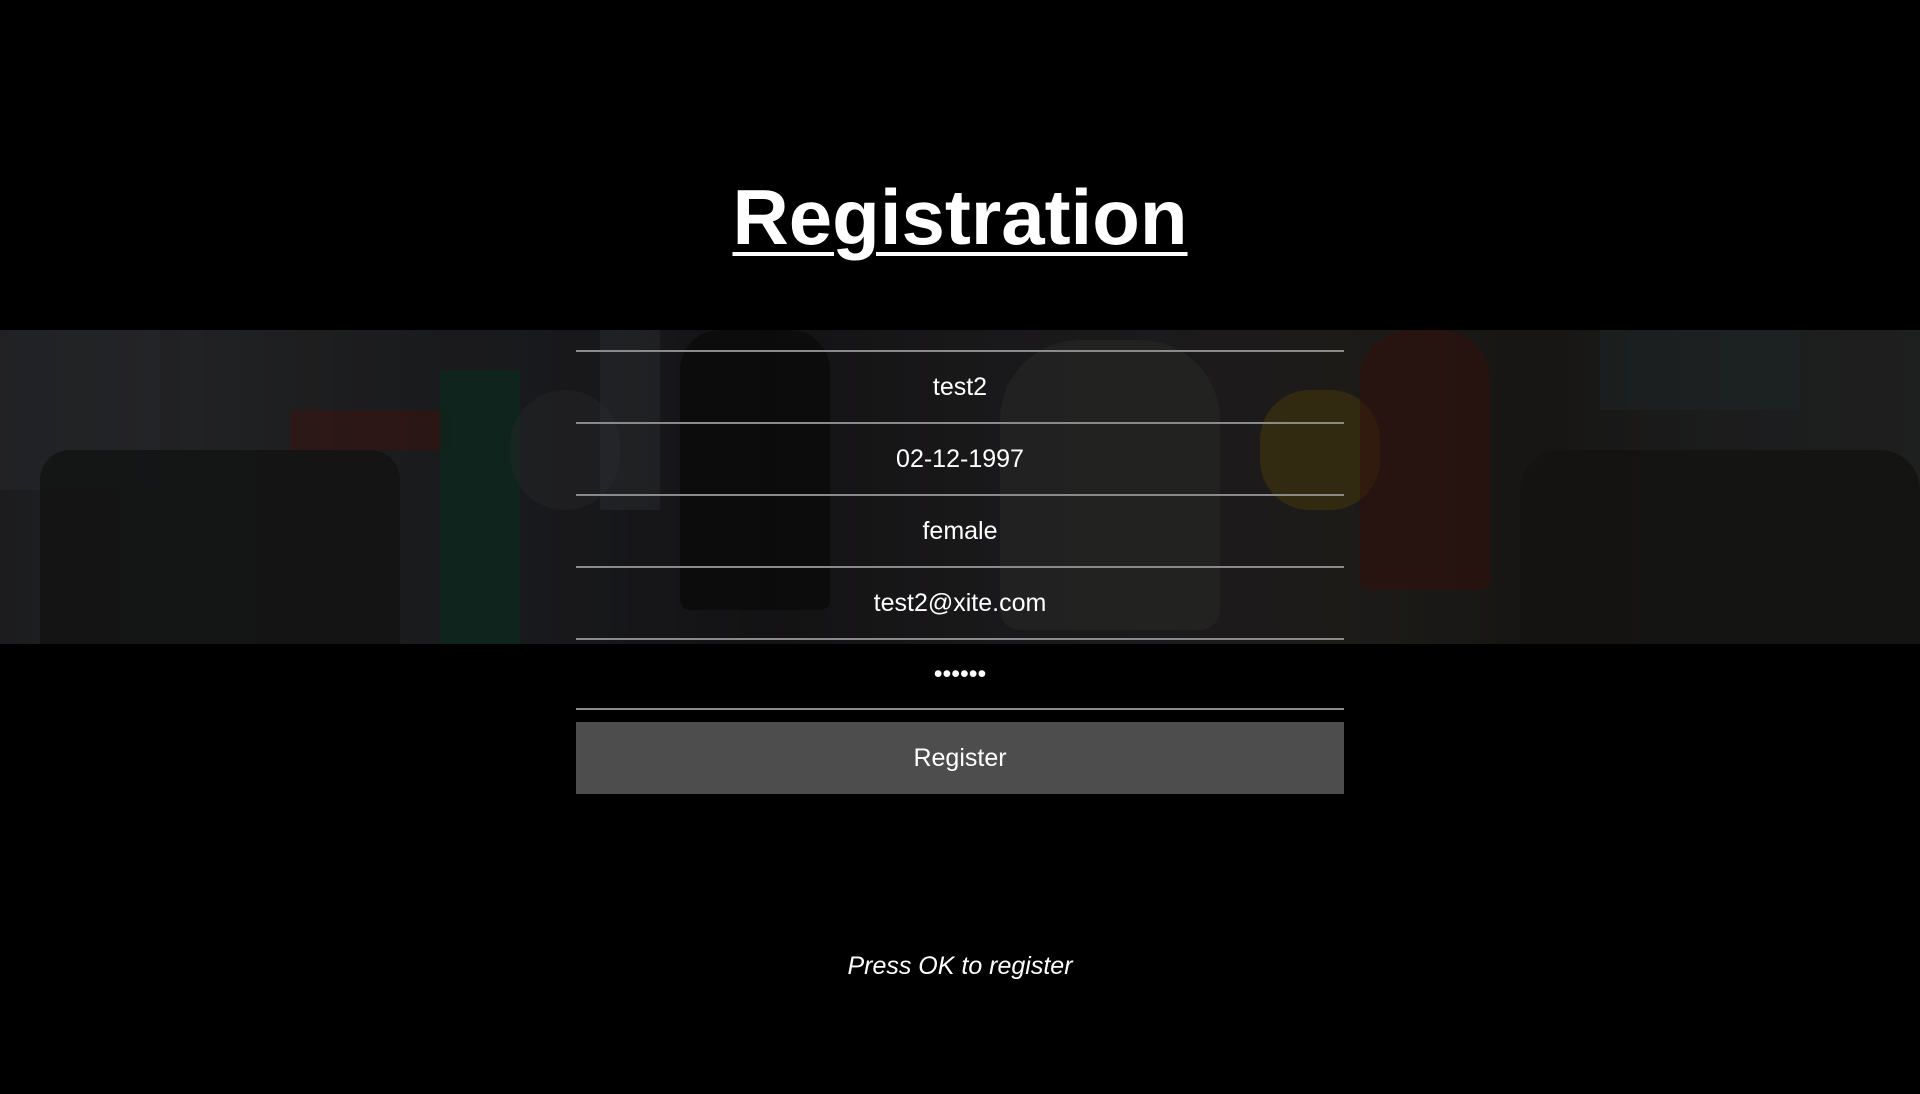  I want to click on birthdate-field, so click(960, 458).